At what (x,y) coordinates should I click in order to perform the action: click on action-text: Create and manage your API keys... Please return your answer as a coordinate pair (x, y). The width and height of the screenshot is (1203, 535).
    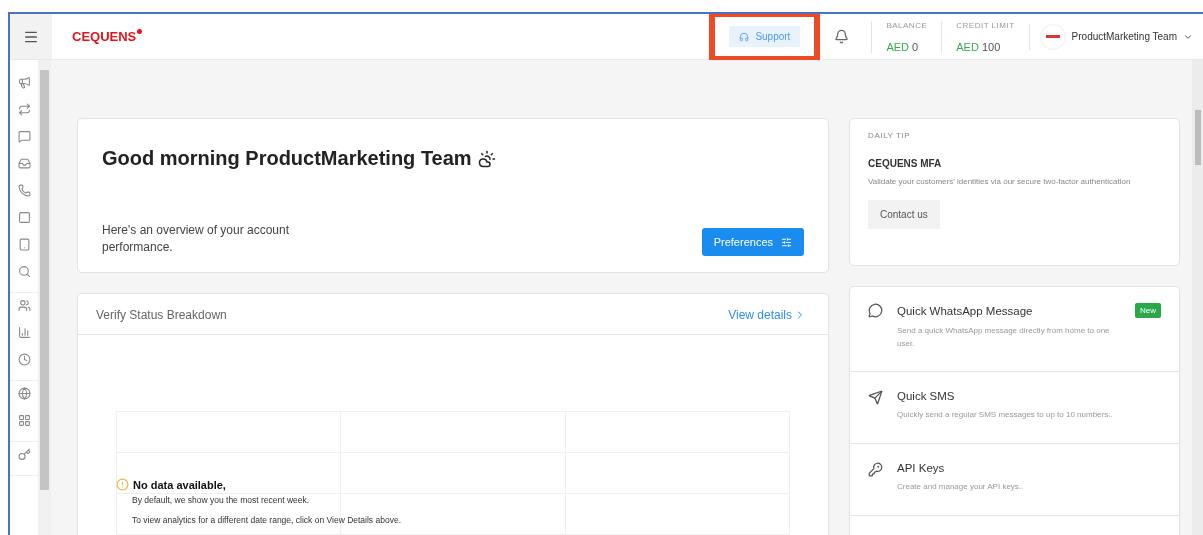
    Looking at the image, I should click on (961, 487).